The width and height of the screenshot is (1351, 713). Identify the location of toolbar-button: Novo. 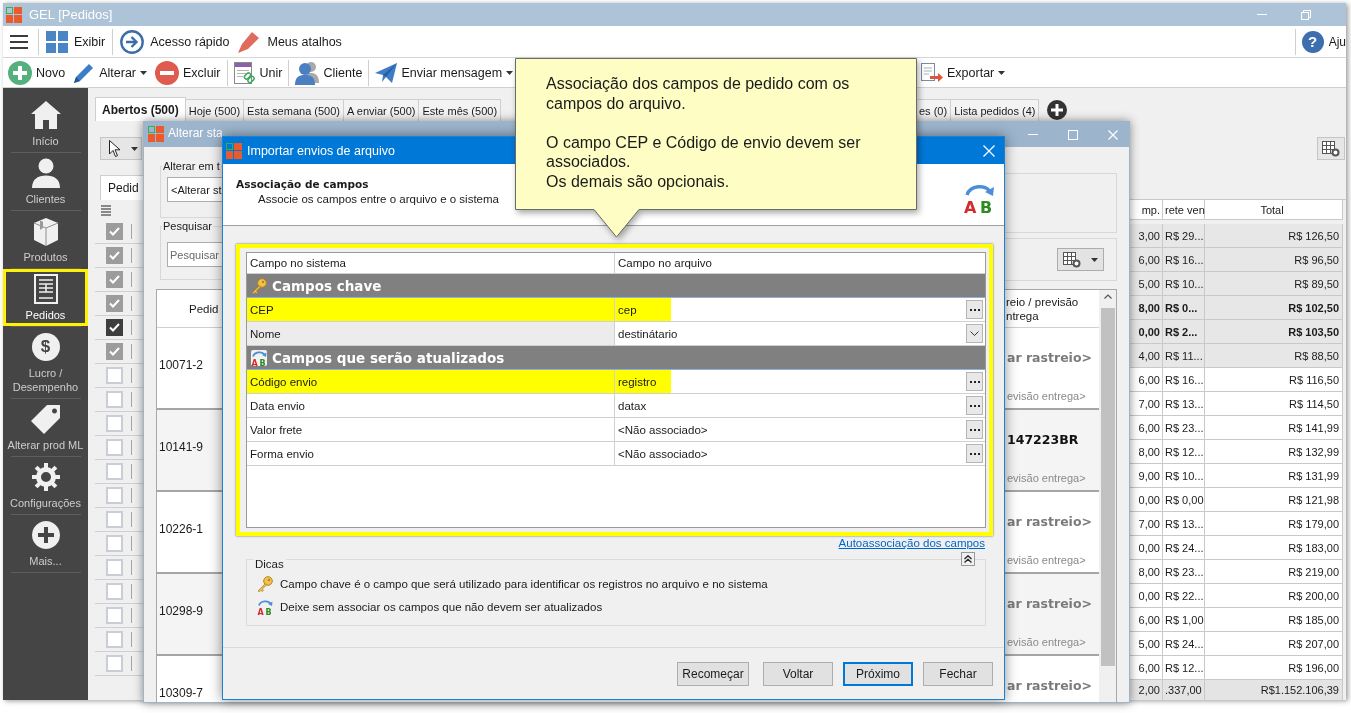
(37, 72).